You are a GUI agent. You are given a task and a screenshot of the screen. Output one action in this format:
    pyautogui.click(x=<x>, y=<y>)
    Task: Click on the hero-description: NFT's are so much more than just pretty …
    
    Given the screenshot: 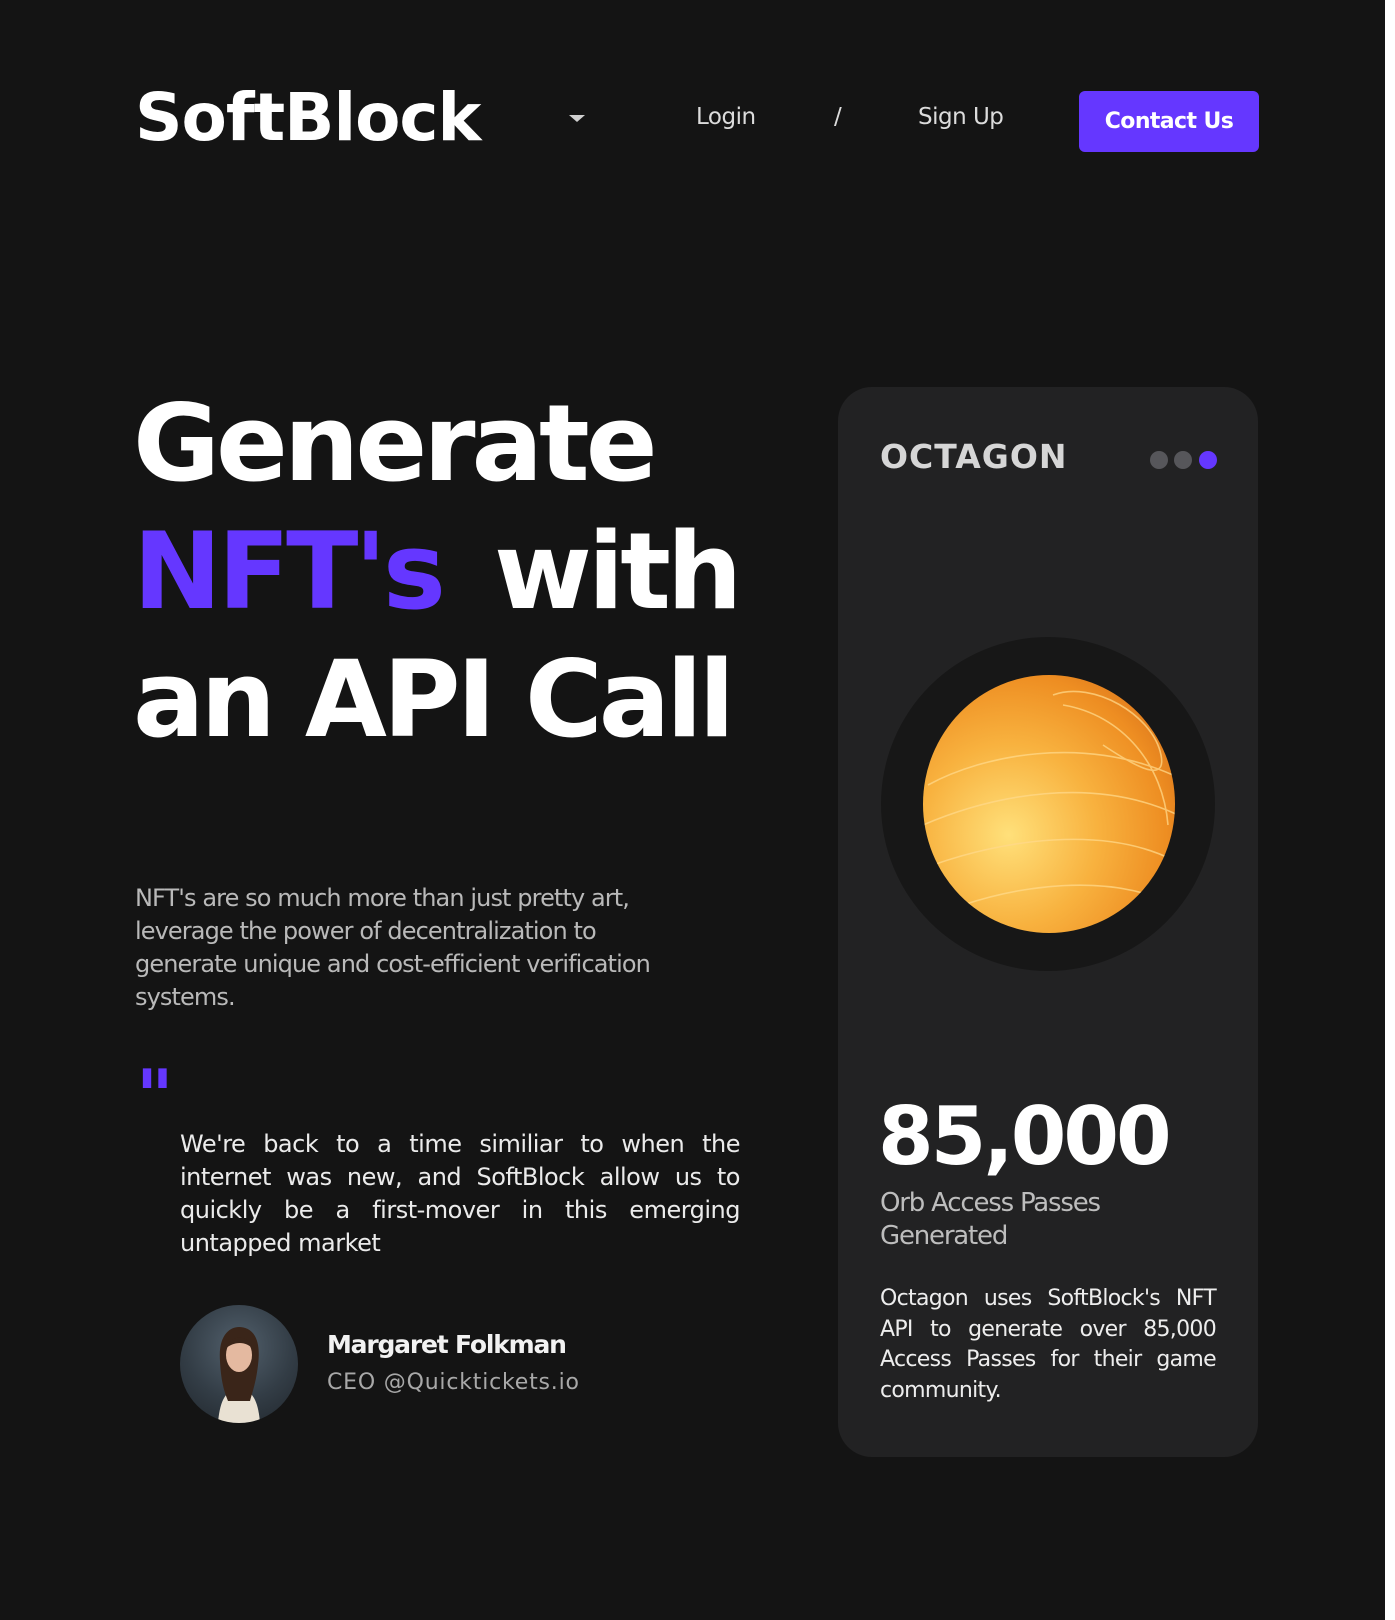 What is the action you would take?
    pyautogui.click(x=393, y=947)
    